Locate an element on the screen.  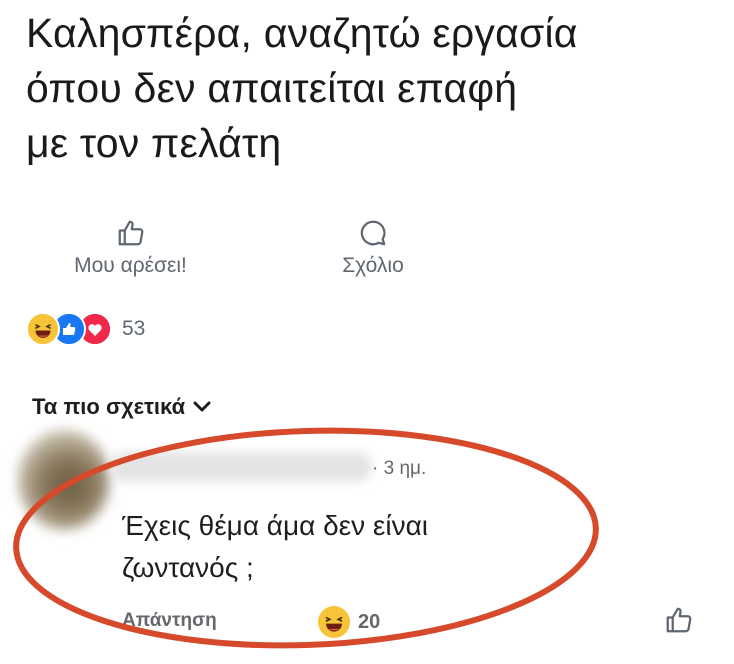
comment-button: Σχόλιο is located at coordinates (373, 248).